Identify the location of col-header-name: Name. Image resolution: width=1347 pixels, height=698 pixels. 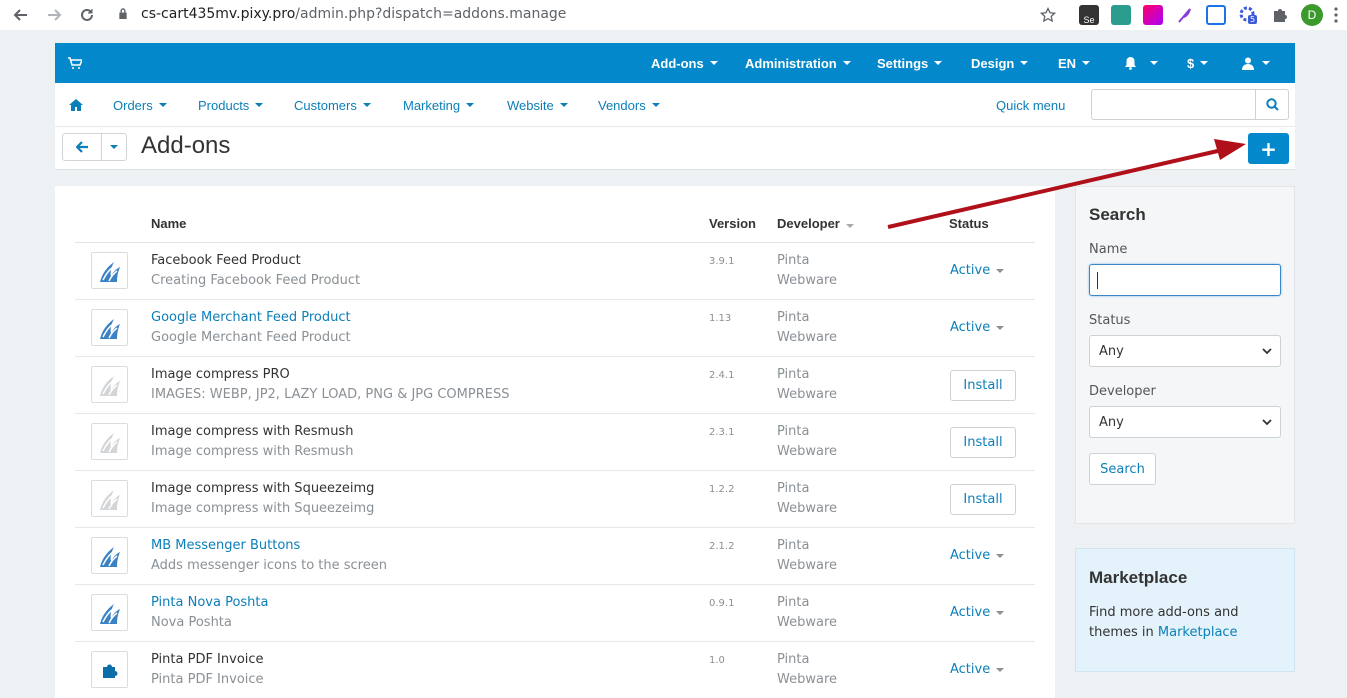
(168, 223).